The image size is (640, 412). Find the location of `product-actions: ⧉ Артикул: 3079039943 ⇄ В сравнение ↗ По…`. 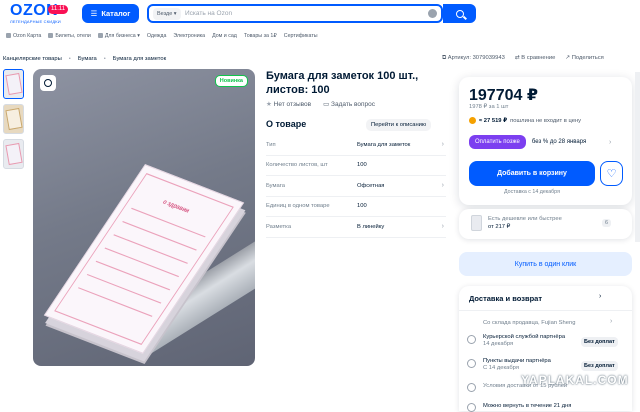

product-actions: ⧉ Артикул: 3079039943 ⇄ В сравнение ↗ По… is located at coordinates (523, 58).